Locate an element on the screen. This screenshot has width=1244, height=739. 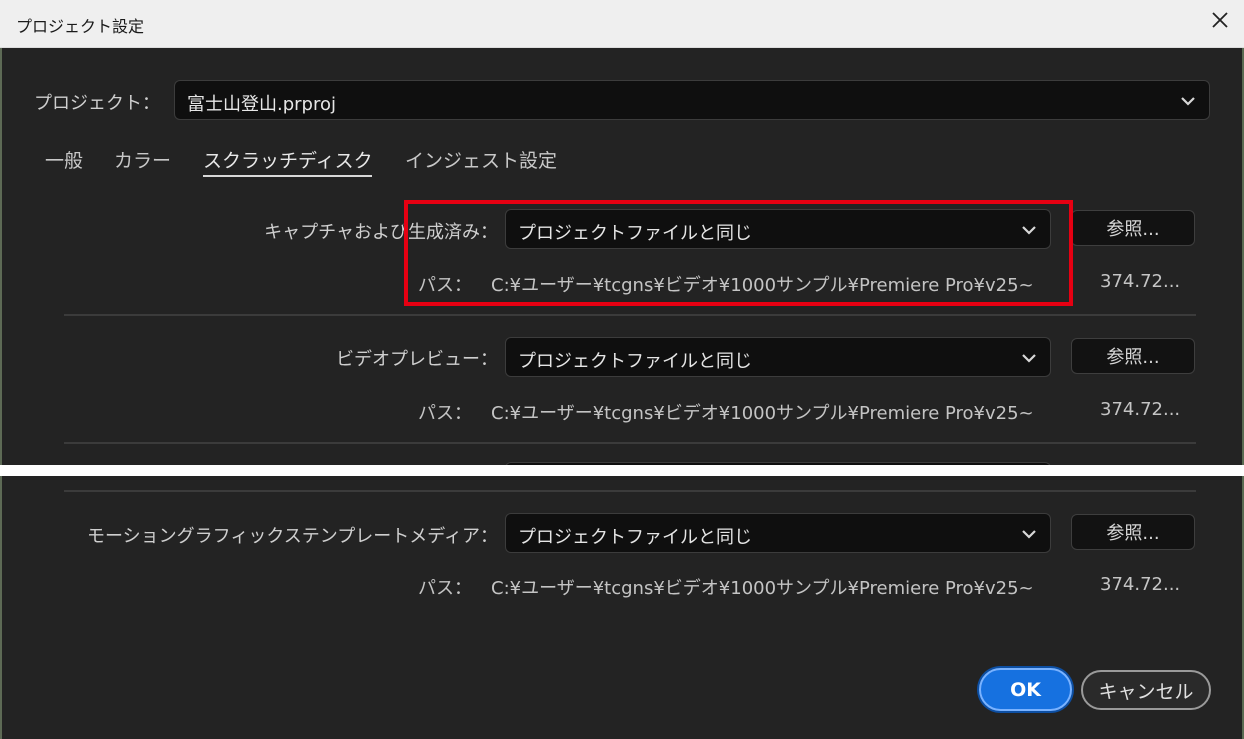
video-preview-path-label: パス： is located at coordinates (445, 413).